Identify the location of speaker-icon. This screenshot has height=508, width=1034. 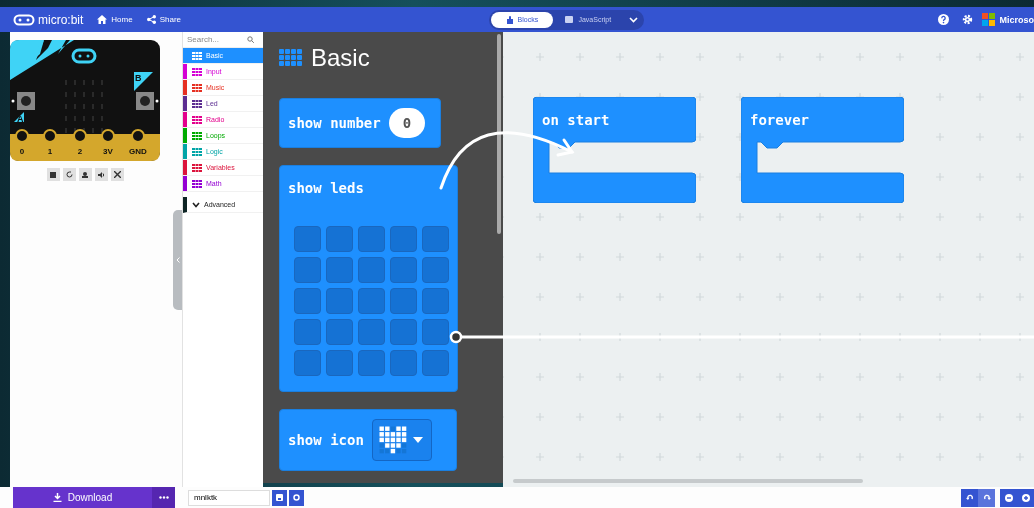
(101, 174).